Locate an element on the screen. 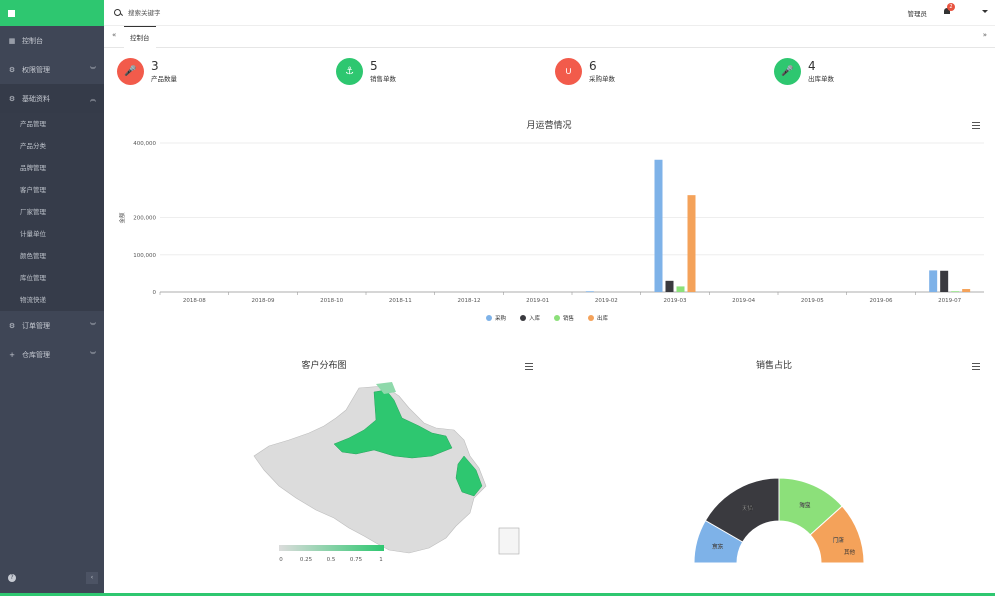 This screenshot has height=596, width=995. y-tick-label: 400,000 is located at coordinates (144, 144).